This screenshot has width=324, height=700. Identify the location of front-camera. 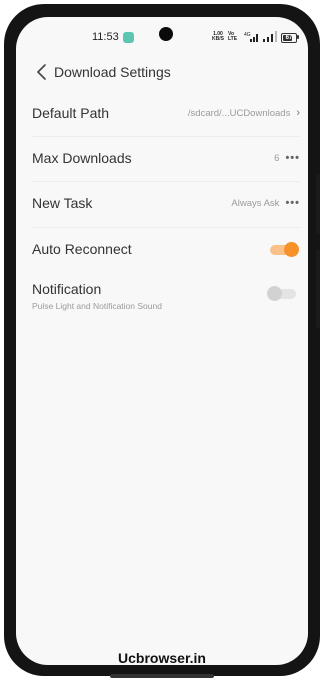
(166, 34).